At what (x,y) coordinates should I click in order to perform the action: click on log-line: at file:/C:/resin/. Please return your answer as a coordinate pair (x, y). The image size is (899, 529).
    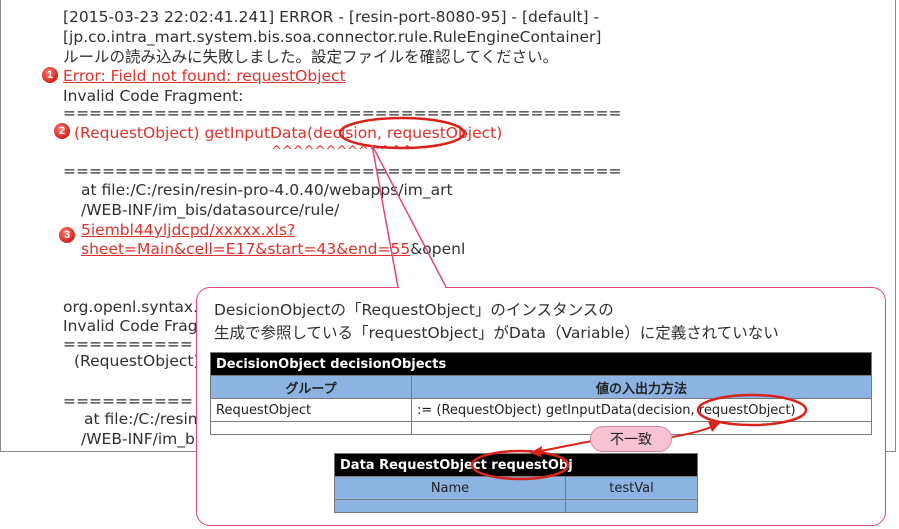
    Looking at the image, I should click on (143, 419).